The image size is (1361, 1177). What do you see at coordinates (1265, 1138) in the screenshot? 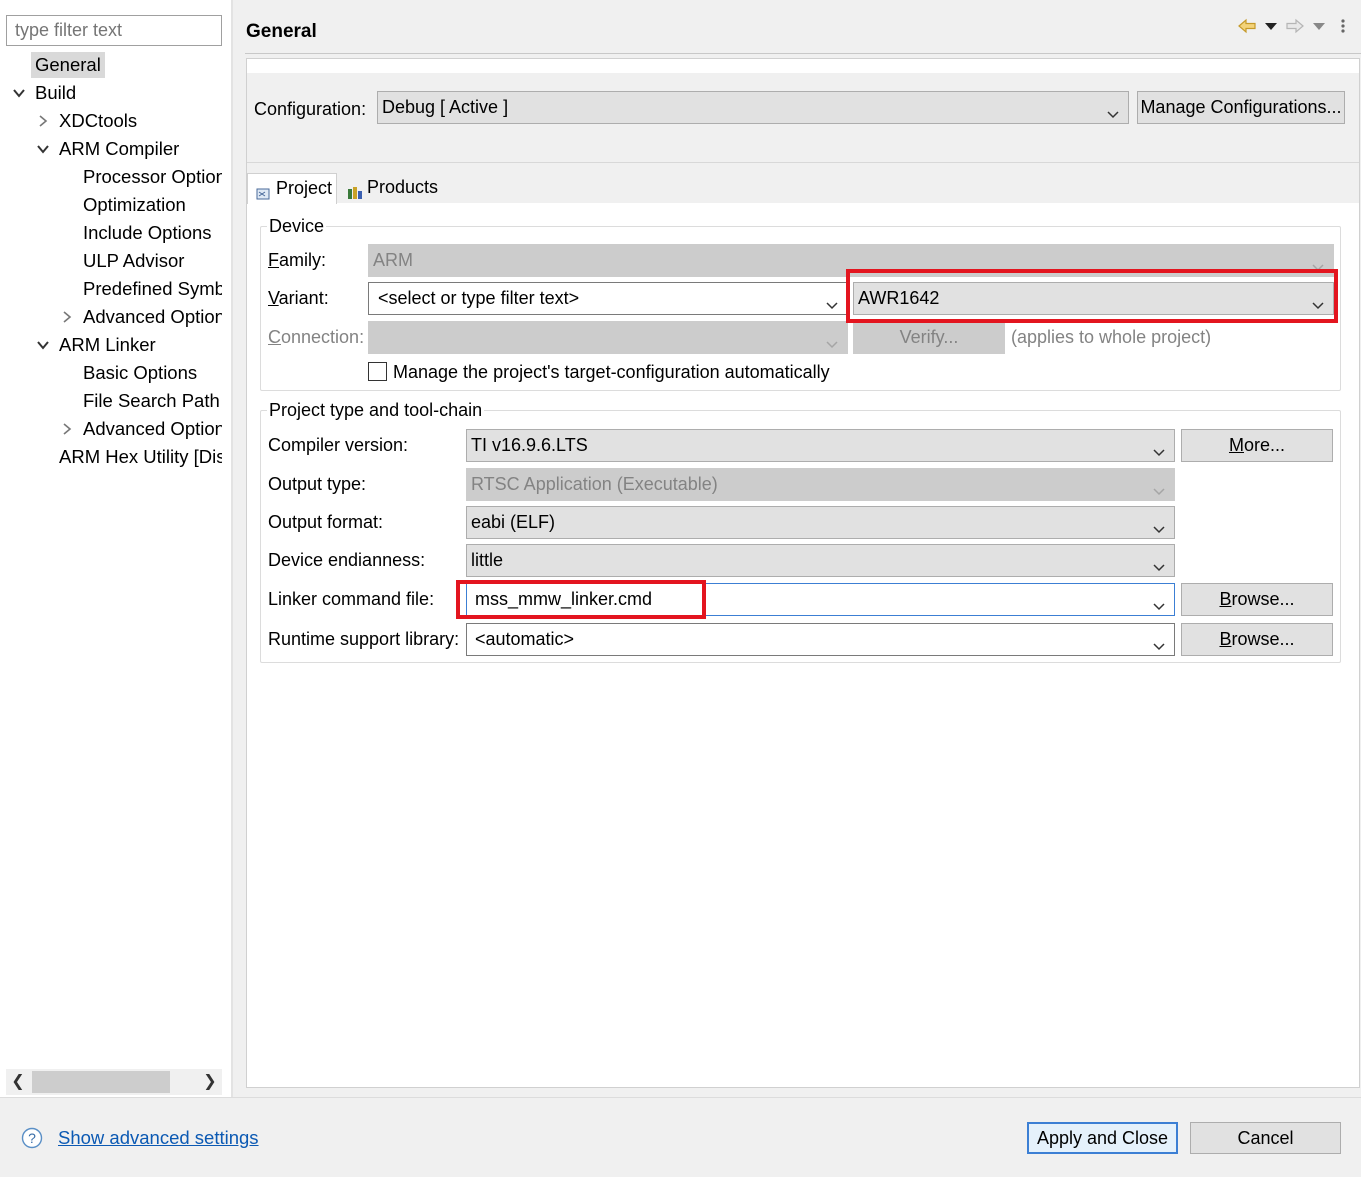
I see `cancel-button: Cancel` at bounding box center [1265, 1138].